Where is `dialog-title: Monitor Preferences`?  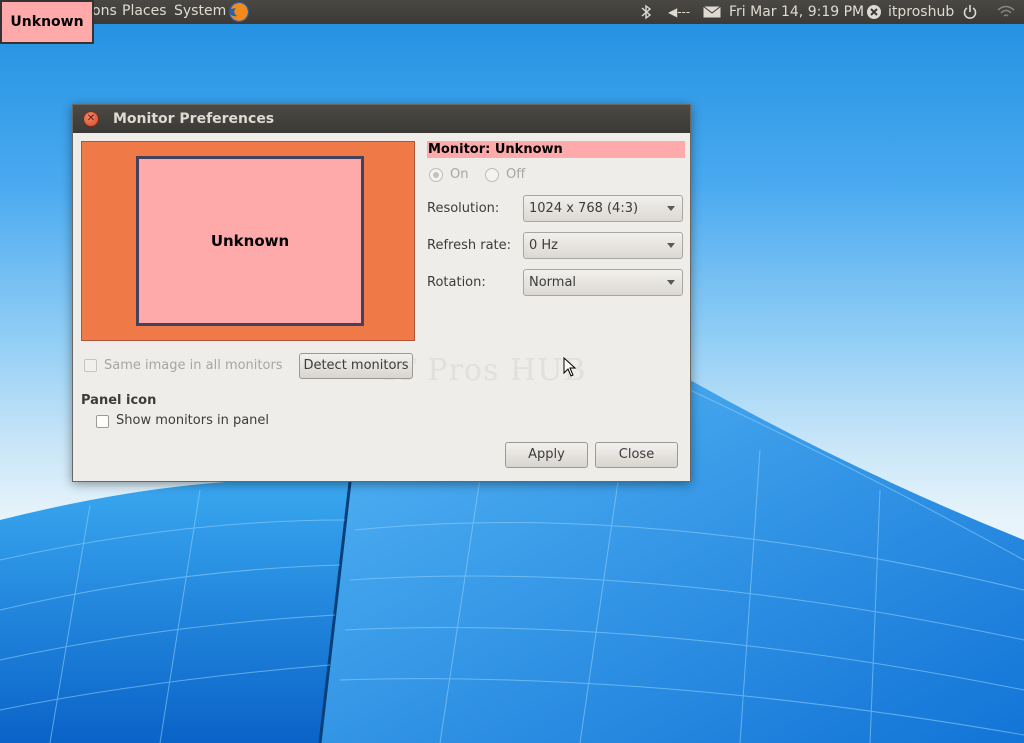
dialog-title: Monitor Preferences is located at coordinates (194, 119).